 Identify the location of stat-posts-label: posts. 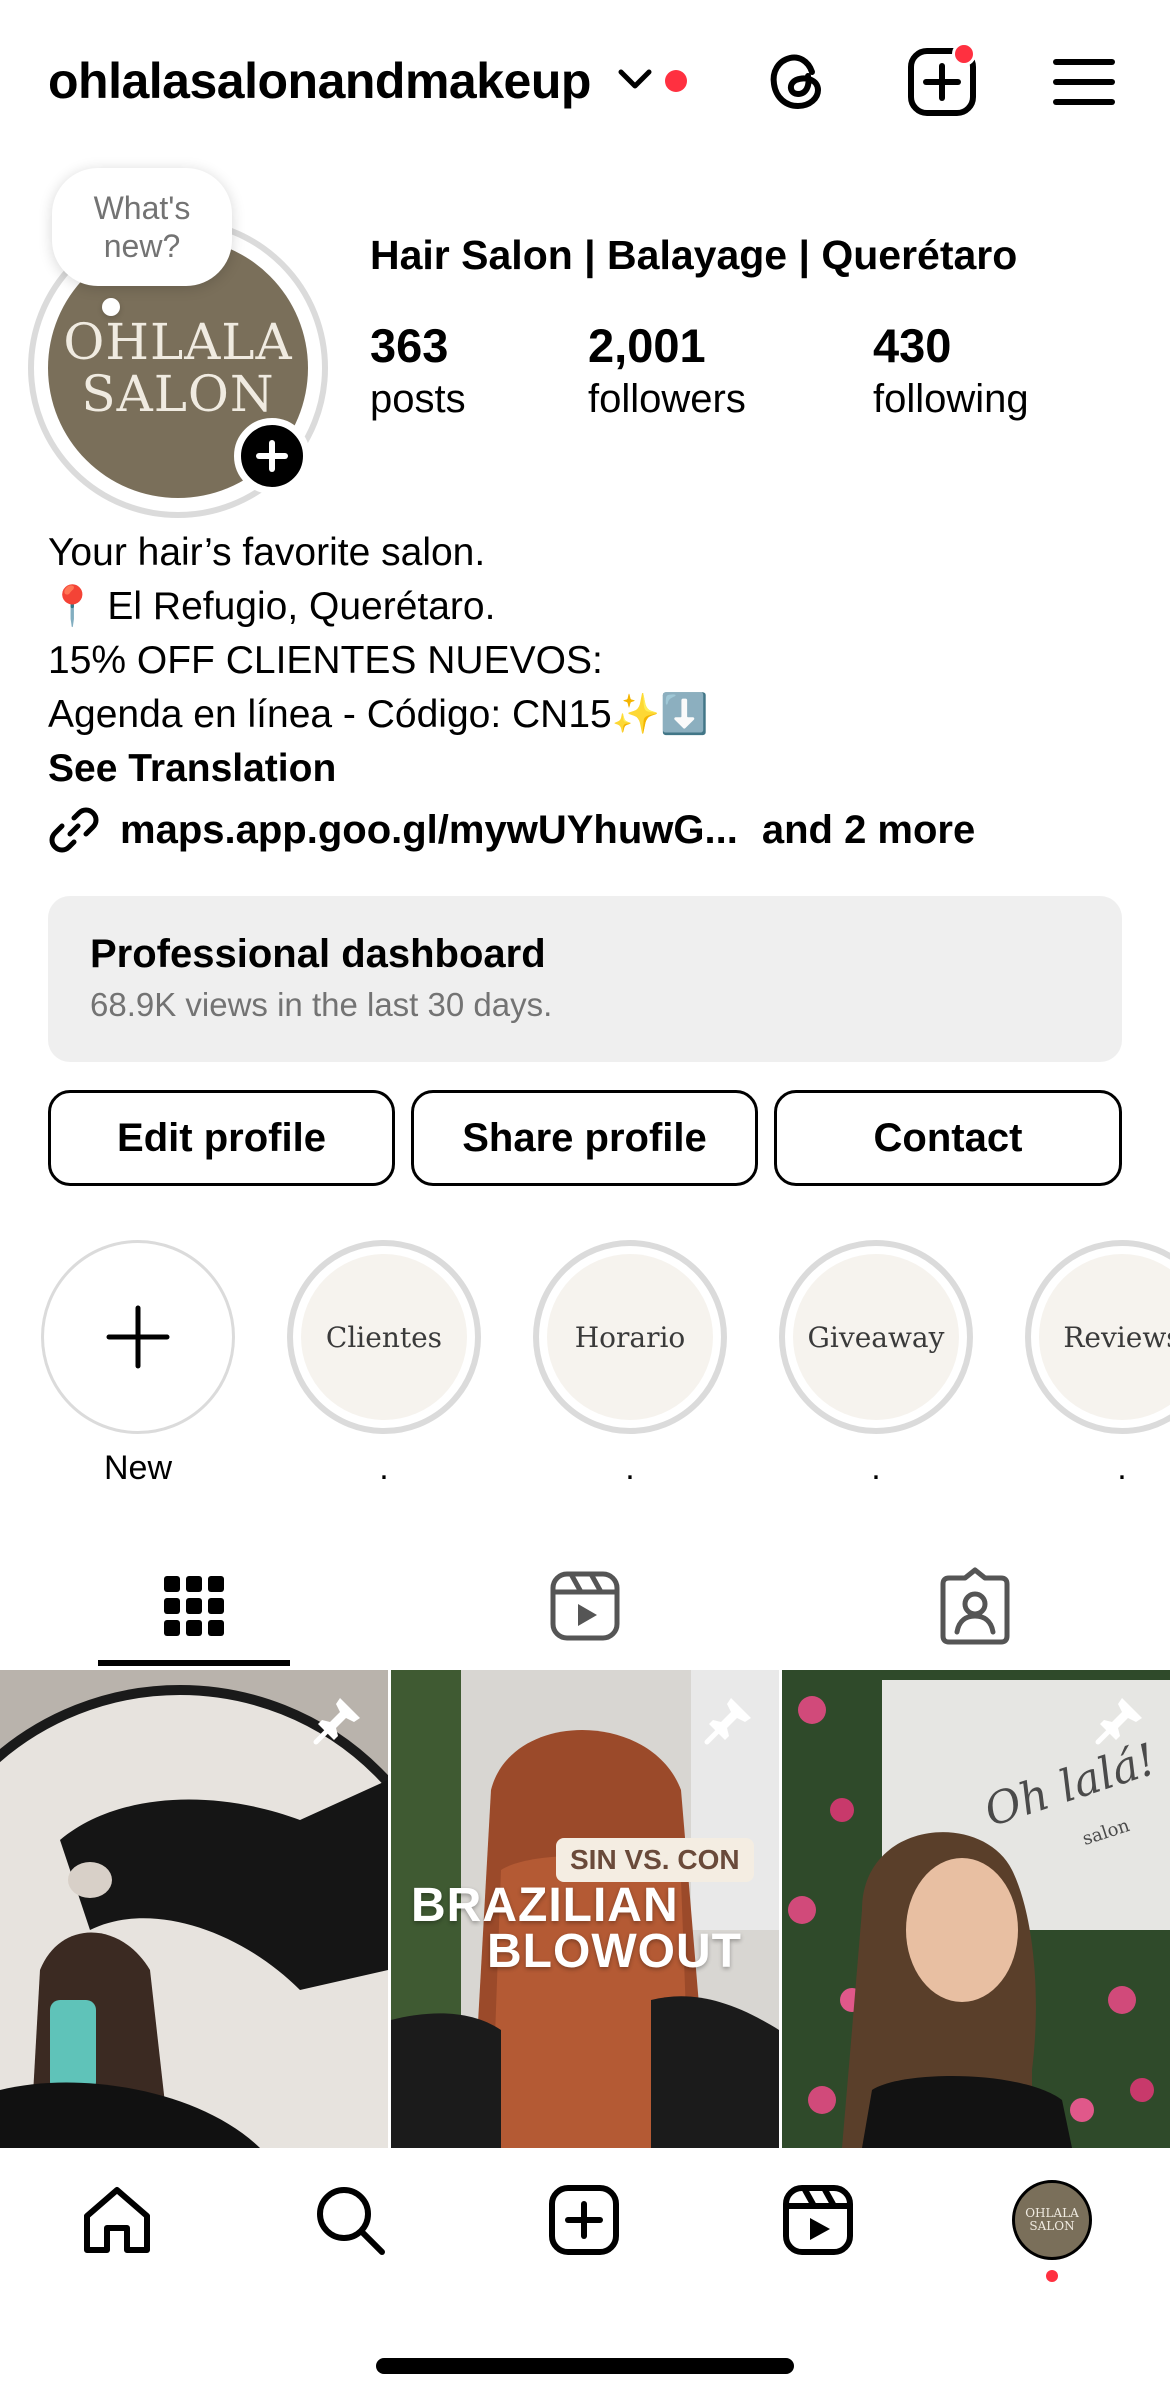
(418, 399).